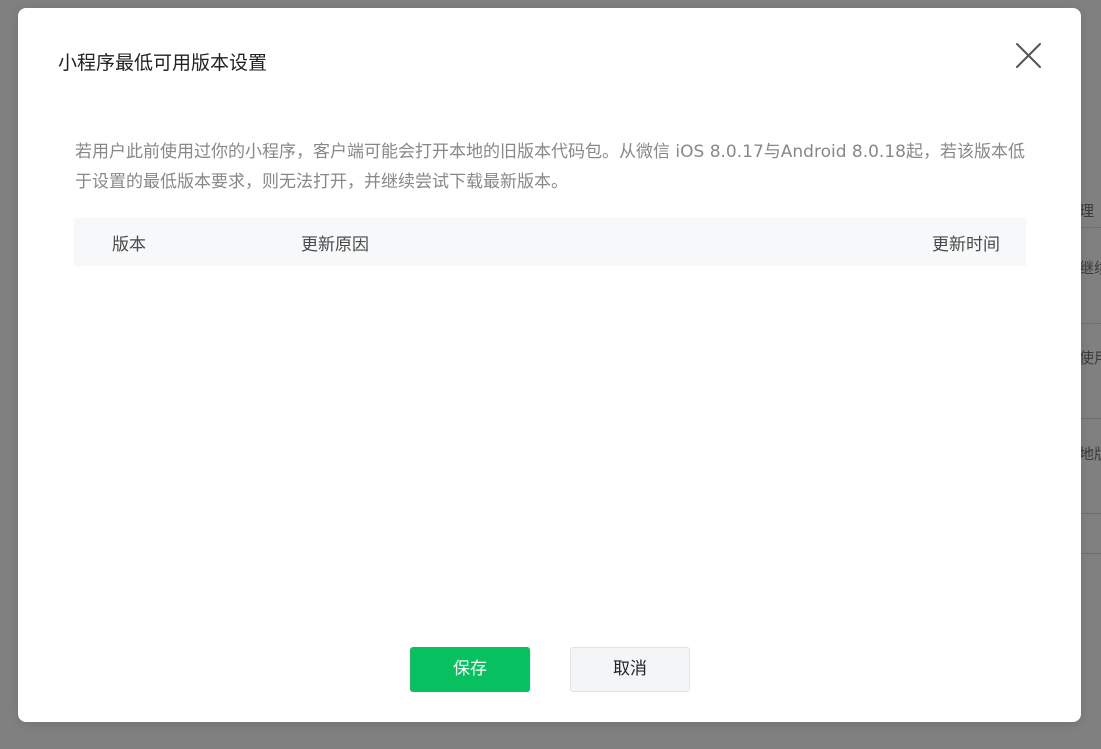 This screenshot has width=1101, height=749. What do you see at coordinates (1090, 358) in the screenshot?
I see `background-text-fragment: 使用` at bounding box center [1090, 358].